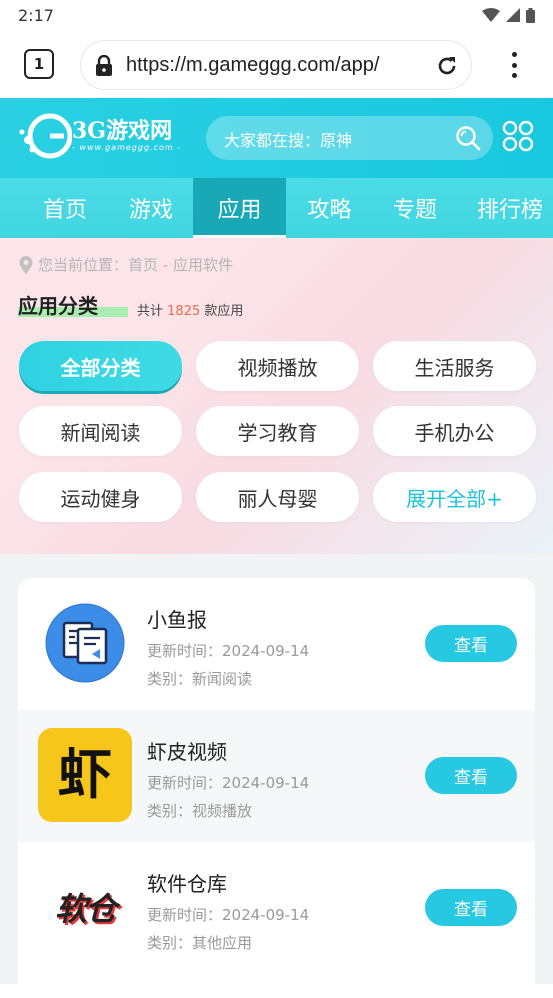  What do you see at coordinates (491, 15) in the screenshot?
I see `wifi-icon` at bounding box center [491, 15].